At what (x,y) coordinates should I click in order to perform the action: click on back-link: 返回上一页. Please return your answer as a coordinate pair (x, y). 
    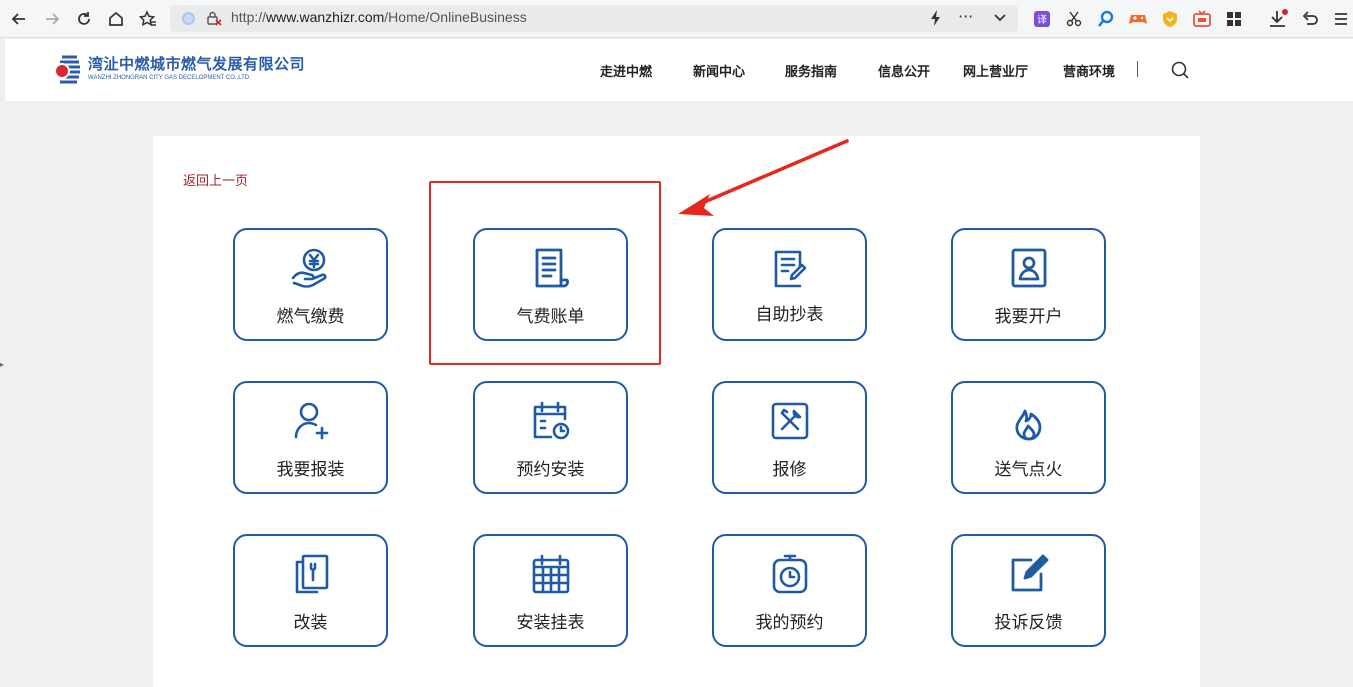
    Looking at the image, I should click on (215, 179).